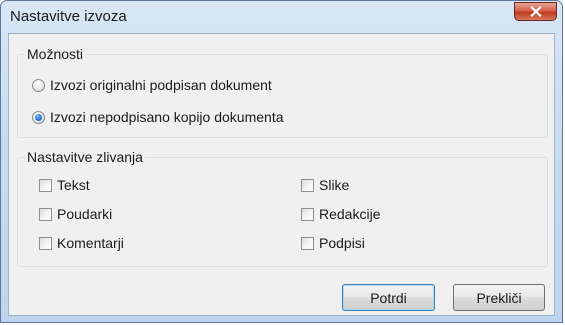 The image size is (565, 325). I want to click on radio-export-unsigned-copy: Izvozi nepodpisano kopijo dokumenta, so click(158, 117).